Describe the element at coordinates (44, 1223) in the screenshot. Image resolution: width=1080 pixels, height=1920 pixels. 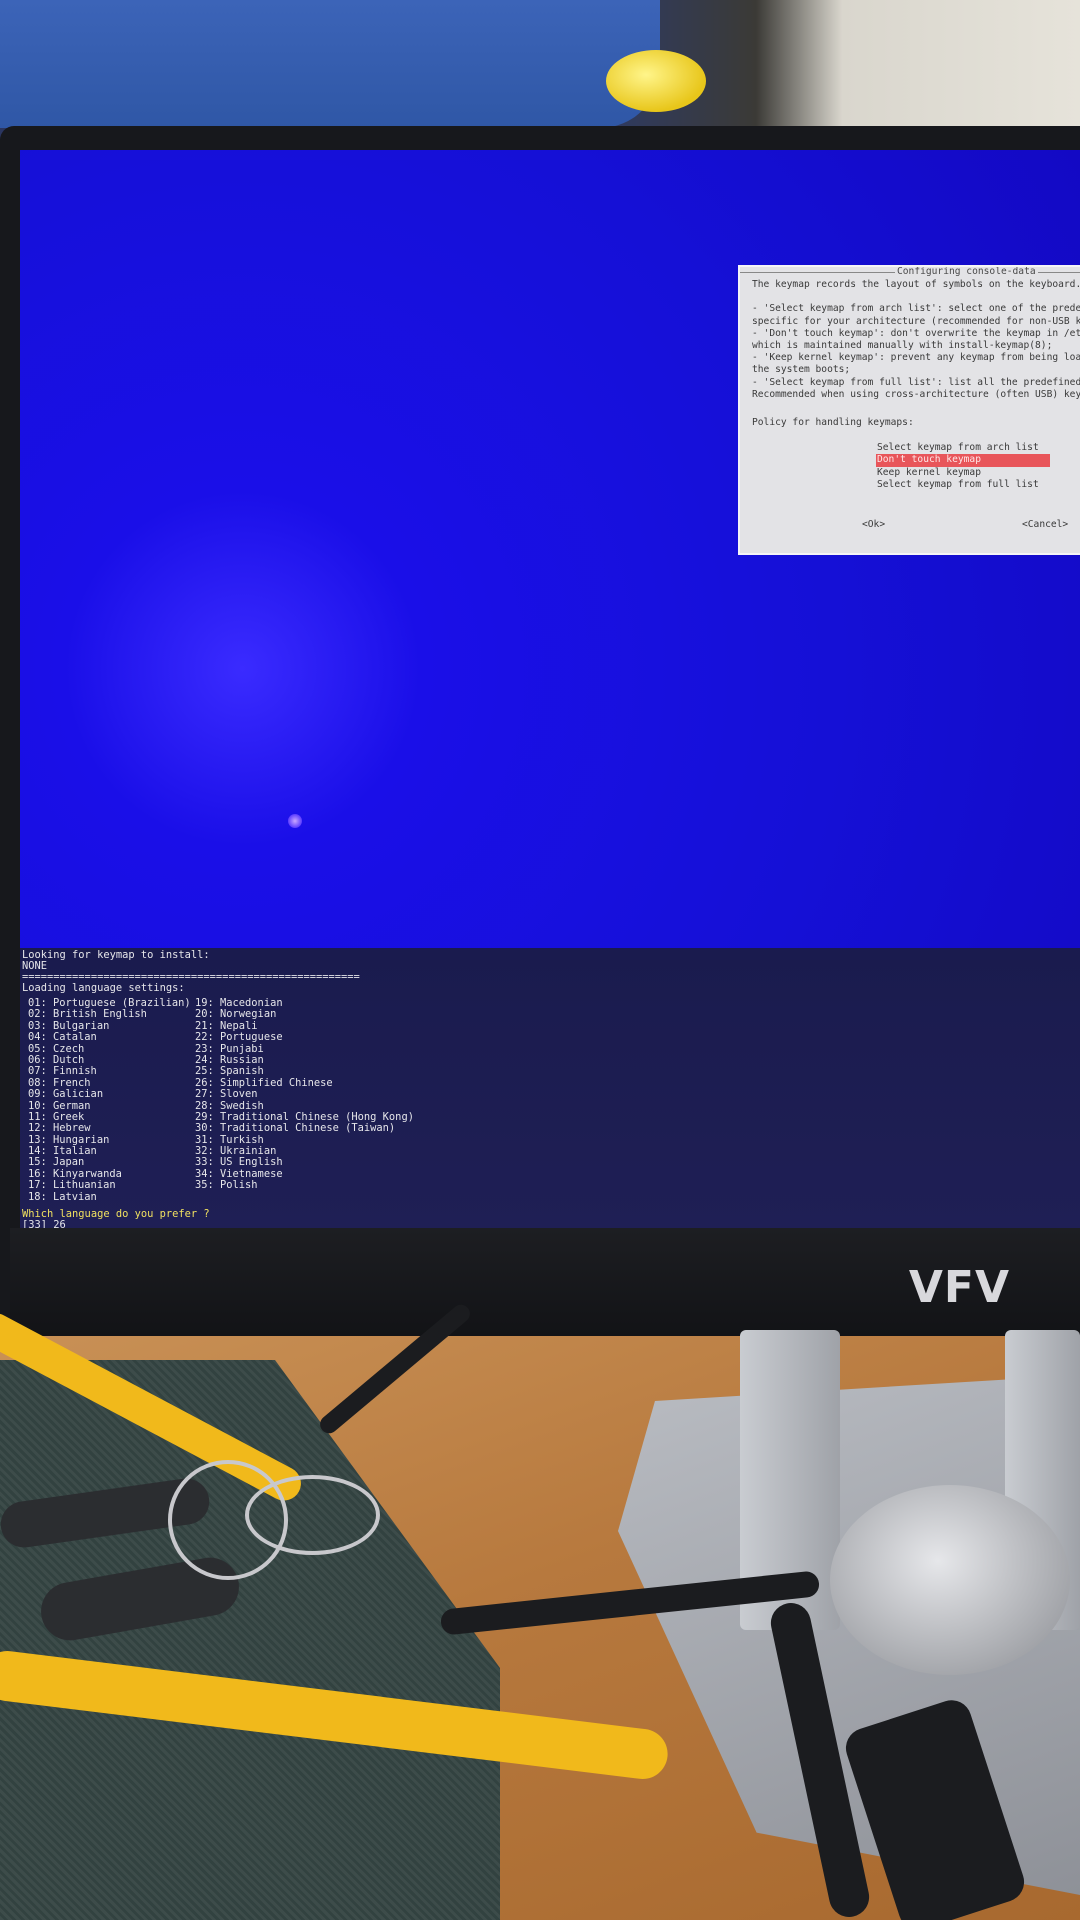
I see `language-input: [33] 26` at that location.